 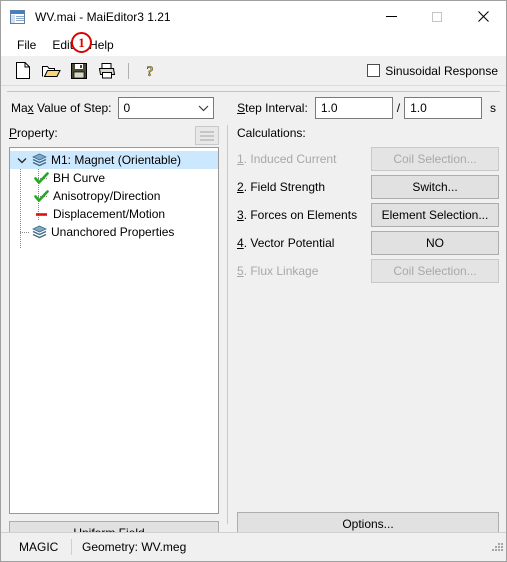 I want to click on calc-label: 2. Field Strength, so click(x=281, y=187).